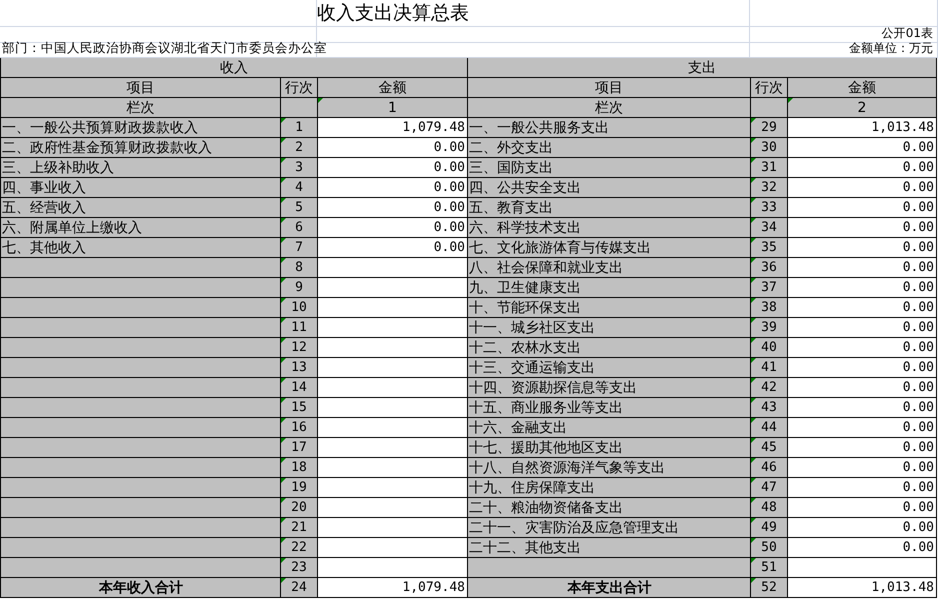  What do you see at coordinates (609, 248) in the screenshot?
I see `table-cell: 七、文化旅游体育与传媒支出` at bounding box center [609, 248].